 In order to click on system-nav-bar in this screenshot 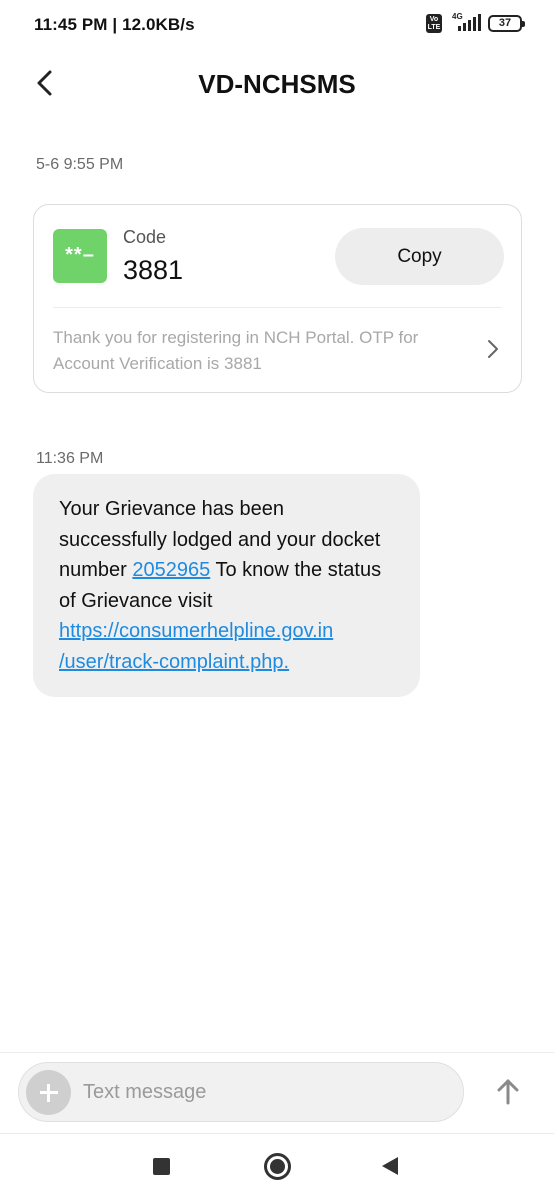, I will do `click(277, 1167)`.